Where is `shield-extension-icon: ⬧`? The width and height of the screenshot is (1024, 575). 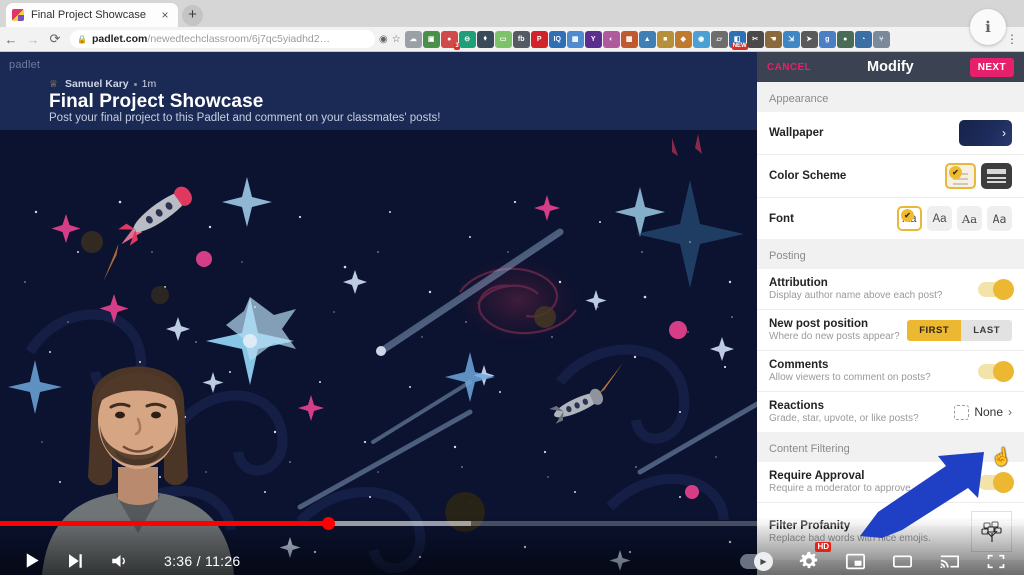
shield-extension-icon: ⬧ is located at coordinates (485, 39).